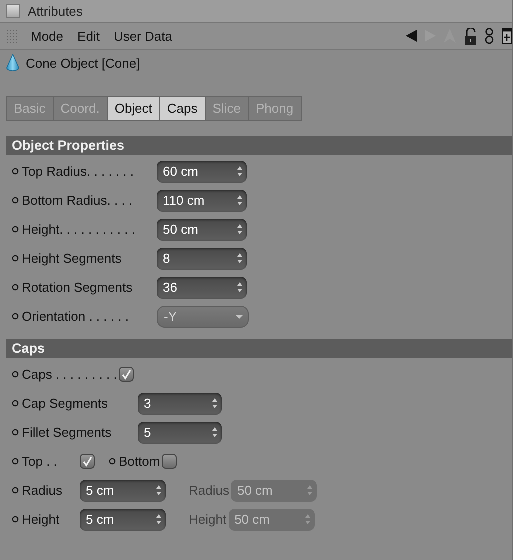 The image size is (513, 560). I want to click on menu-item: Edit, so click(88, 36).